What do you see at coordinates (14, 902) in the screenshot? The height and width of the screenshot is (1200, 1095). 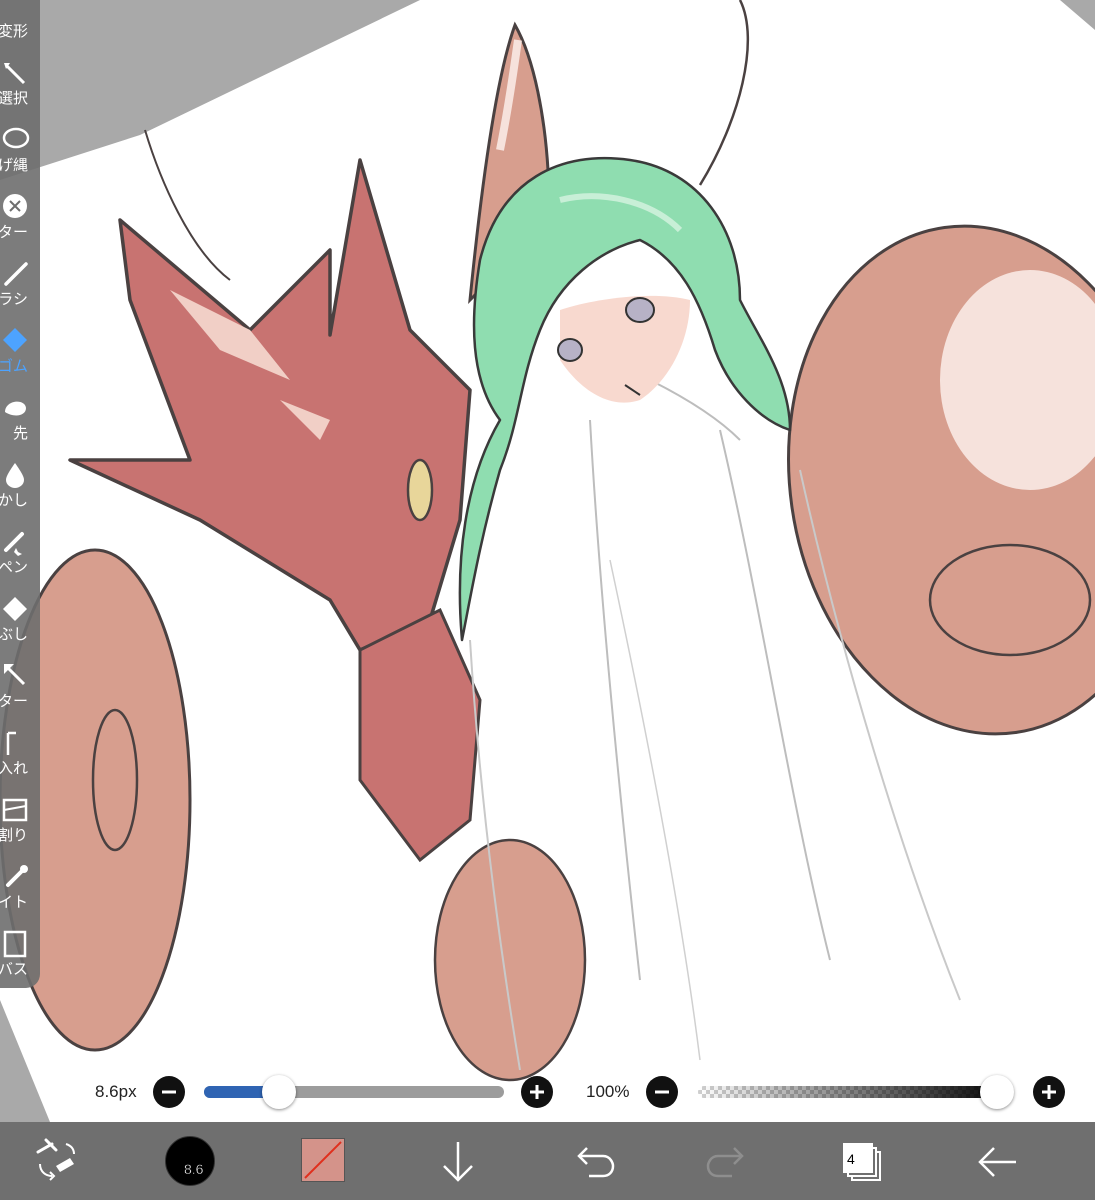 I see `tool-label: イト` at bounding box center [14, 902].